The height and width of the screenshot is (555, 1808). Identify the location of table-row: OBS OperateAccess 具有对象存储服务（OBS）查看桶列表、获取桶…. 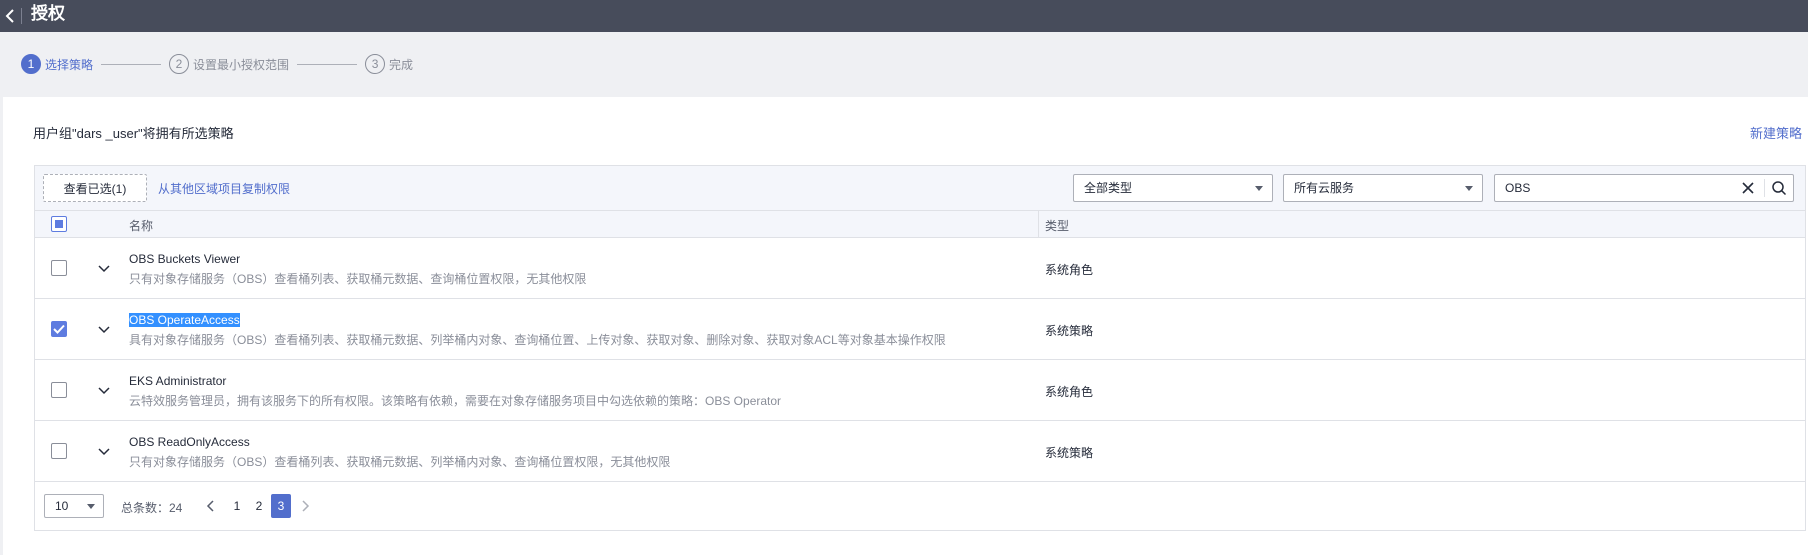
(920, 329).